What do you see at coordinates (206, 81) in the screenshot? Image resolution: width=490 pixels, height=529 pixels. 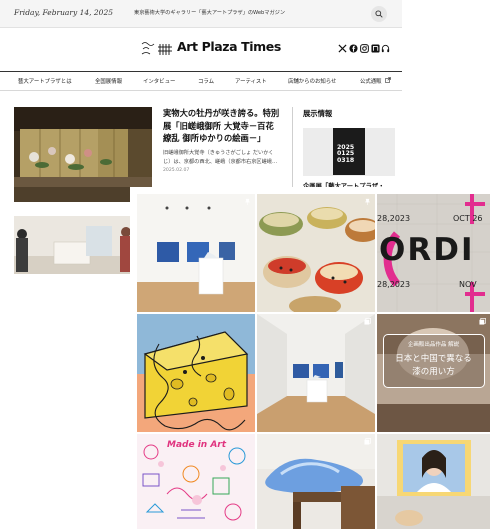 I see `nav-item-column: コラム` at bounding box center [206, 81].